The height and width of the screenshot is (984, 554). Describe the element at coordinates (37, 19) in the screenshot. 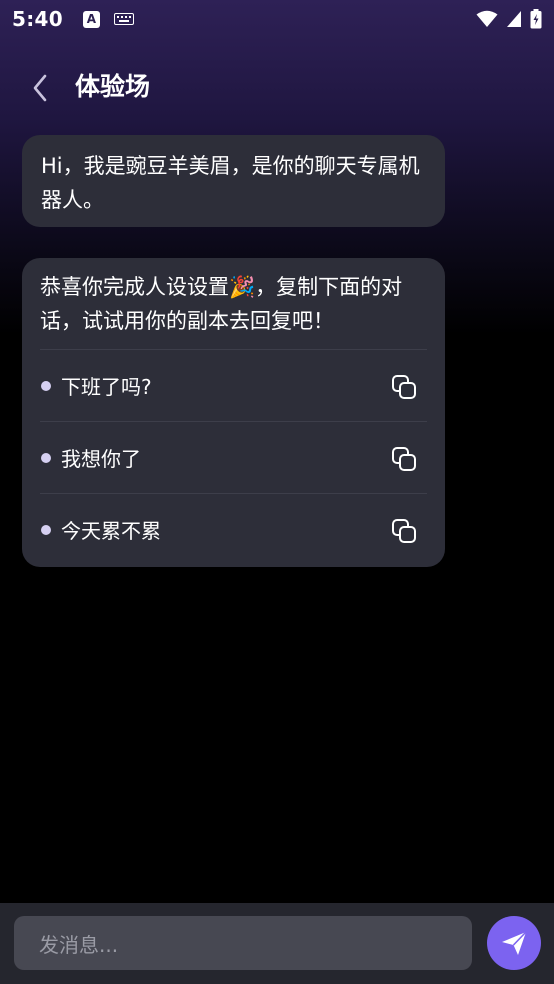

I see `status-time: 5:40` at that location.